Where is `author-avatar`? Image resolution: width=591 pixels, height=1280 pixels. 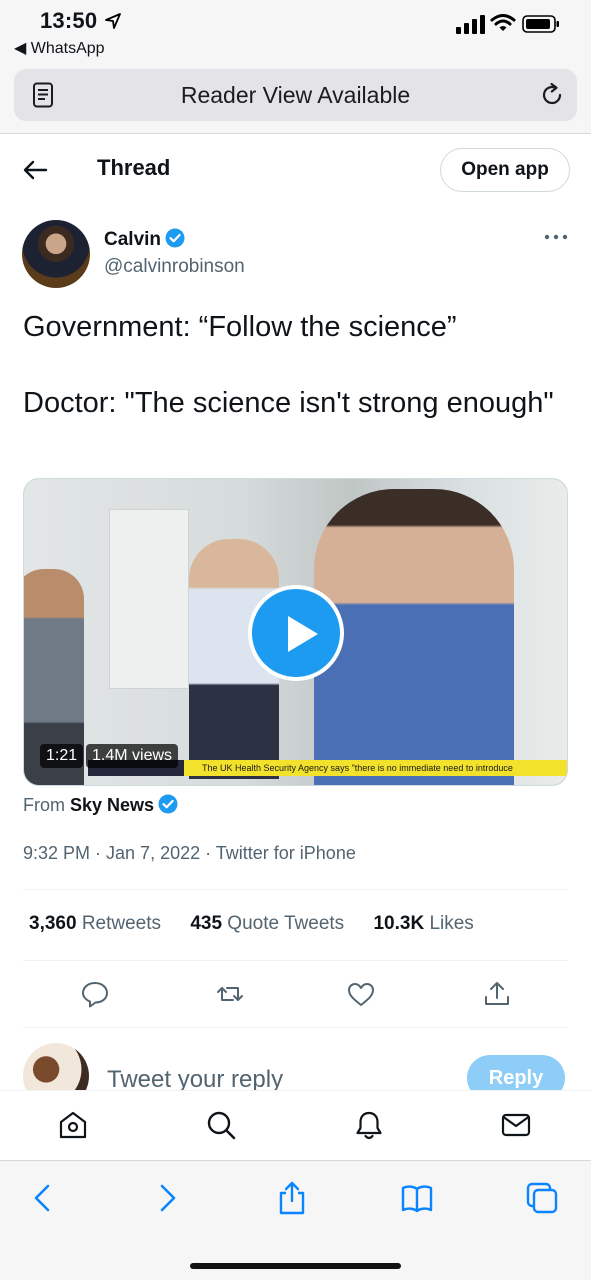
author-avatar is located at coordinates (56, 254).